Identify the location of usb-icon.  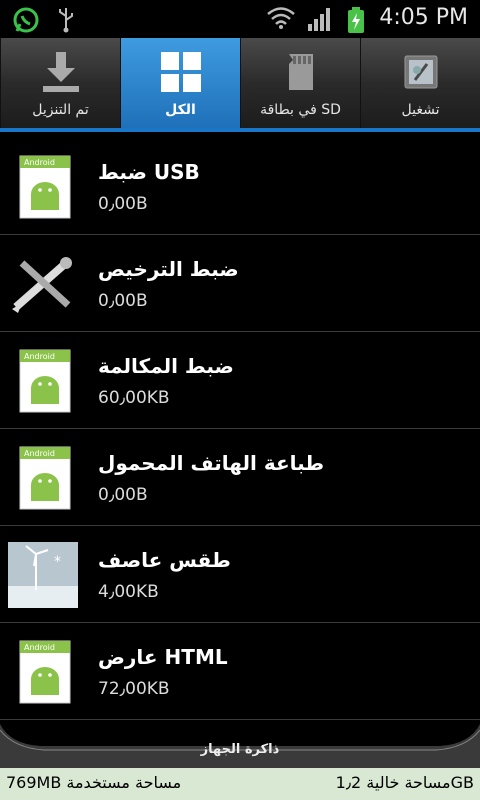
(66, 20).